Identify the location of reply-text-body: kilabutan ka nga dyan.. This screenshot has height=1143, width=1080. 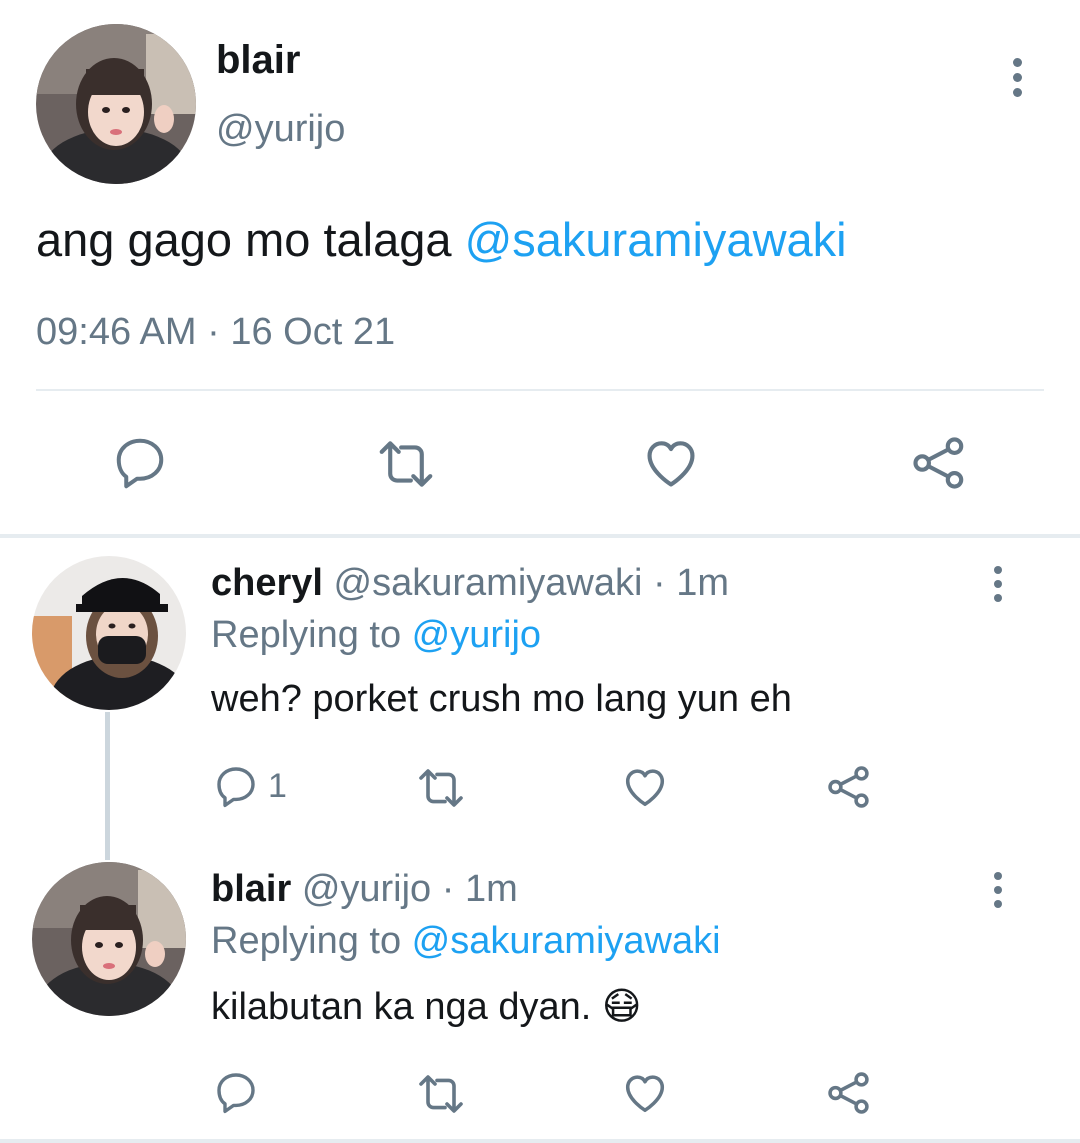
(406, 1007).